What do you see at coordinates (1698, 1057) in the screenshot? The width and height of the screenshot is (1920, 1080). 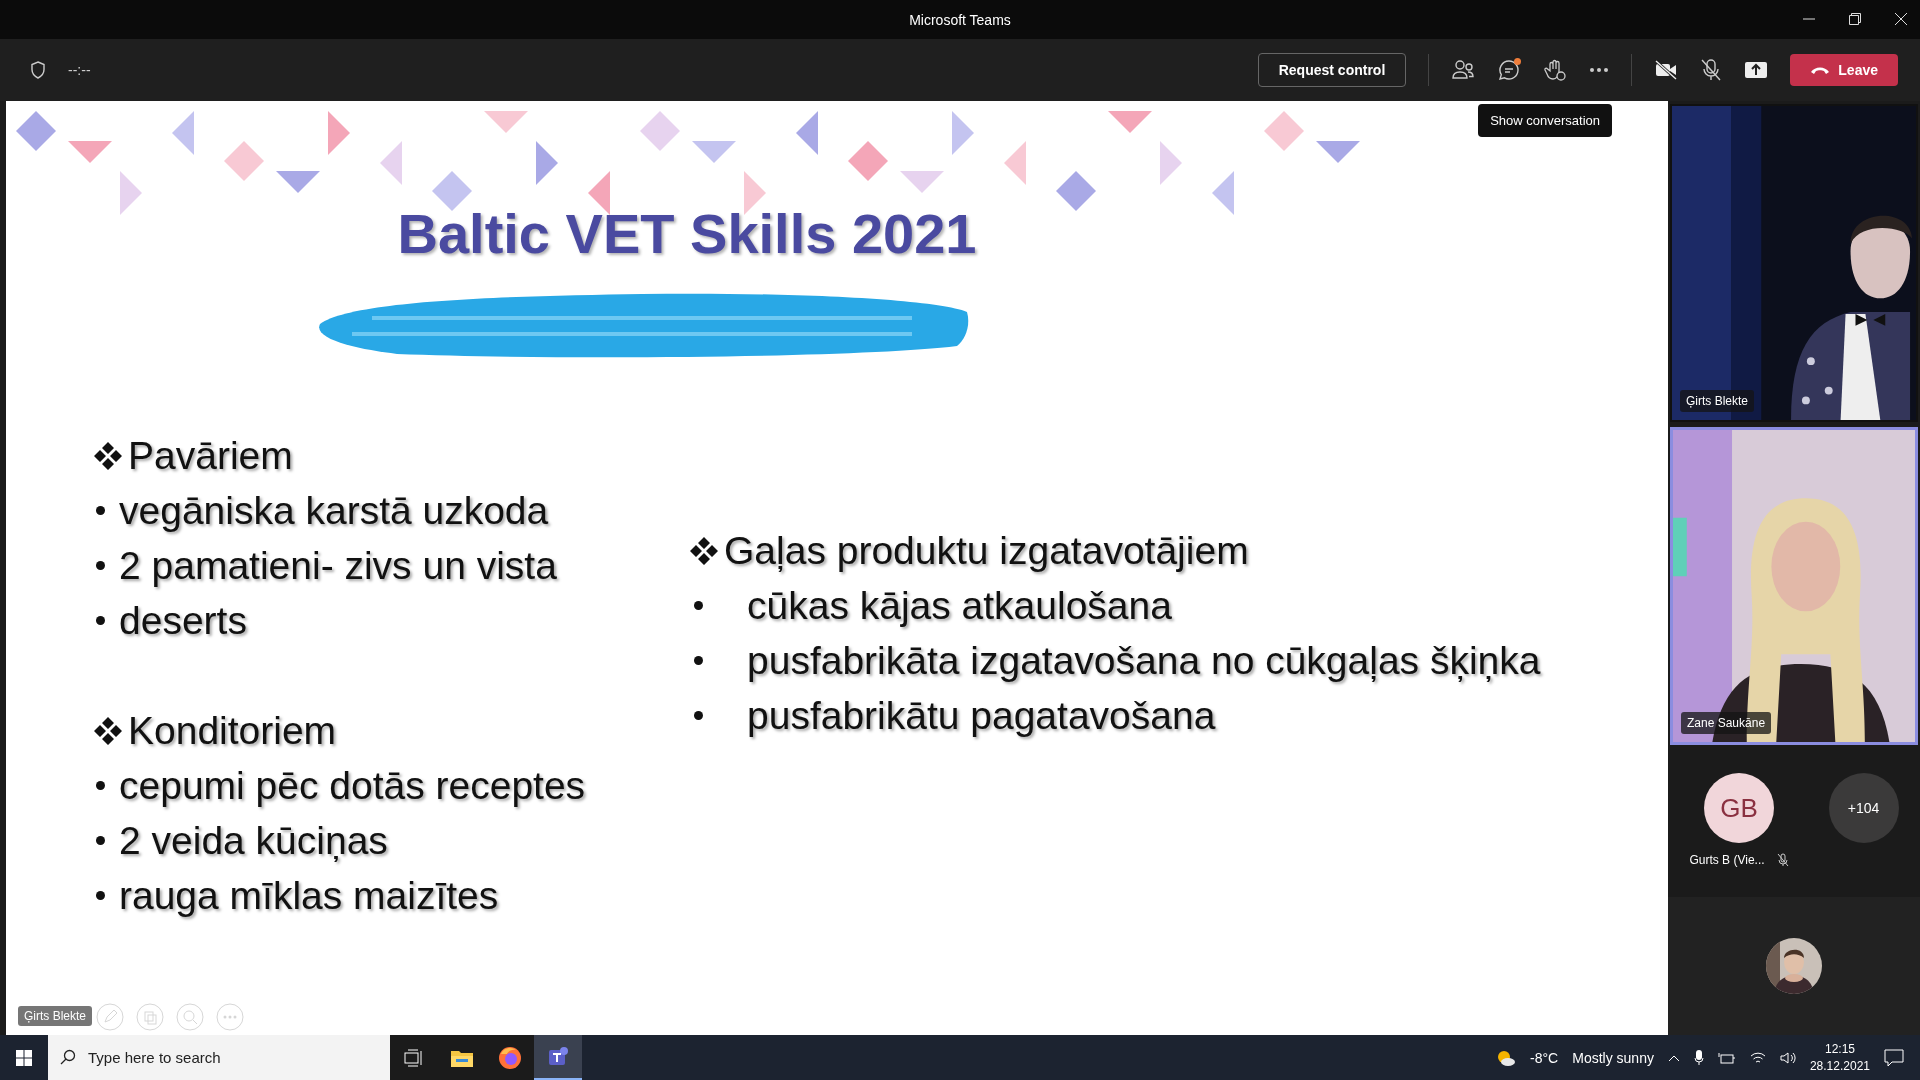 I see `mic-icon` at bounding box center [1698, 1057].